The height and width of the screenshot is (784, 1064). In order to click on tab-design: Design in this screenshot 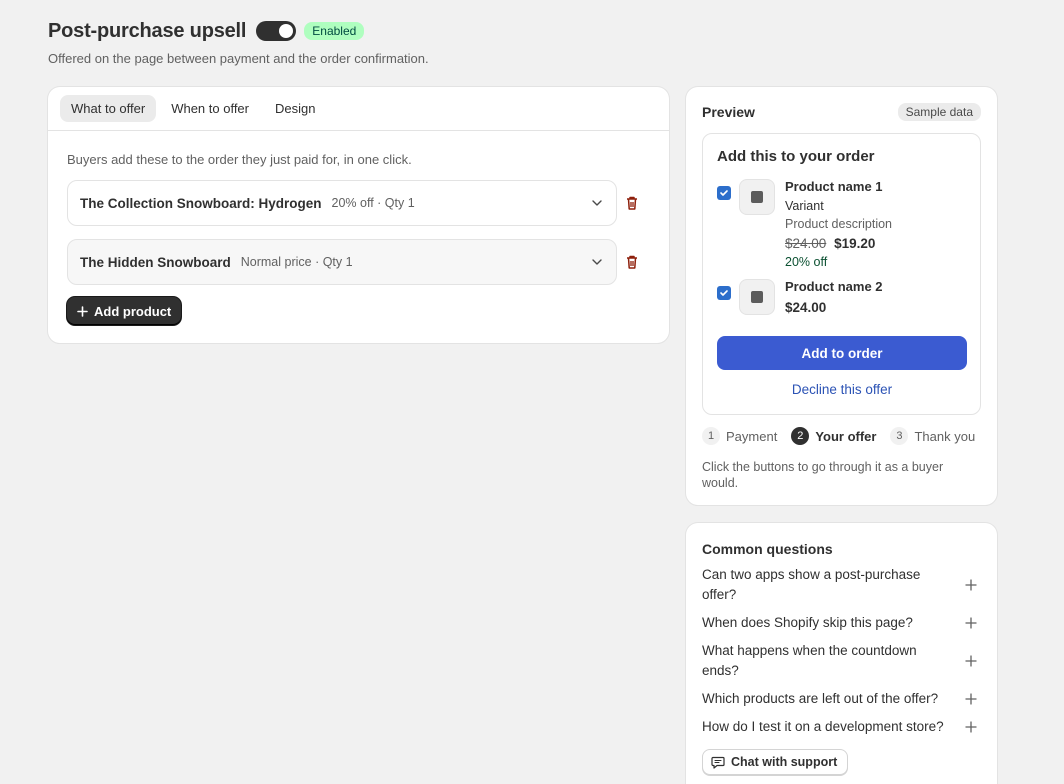, I will do `click(295, 108)`.